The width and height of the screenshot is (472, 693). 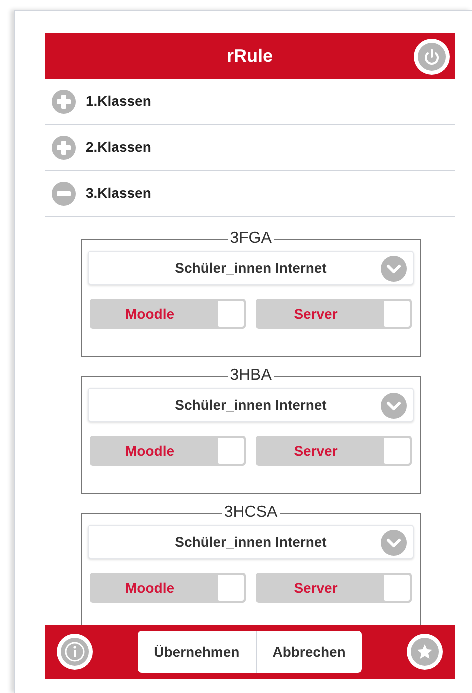 I want to click on accordion-header: 1.Klassen, so click(x=250, y=102).